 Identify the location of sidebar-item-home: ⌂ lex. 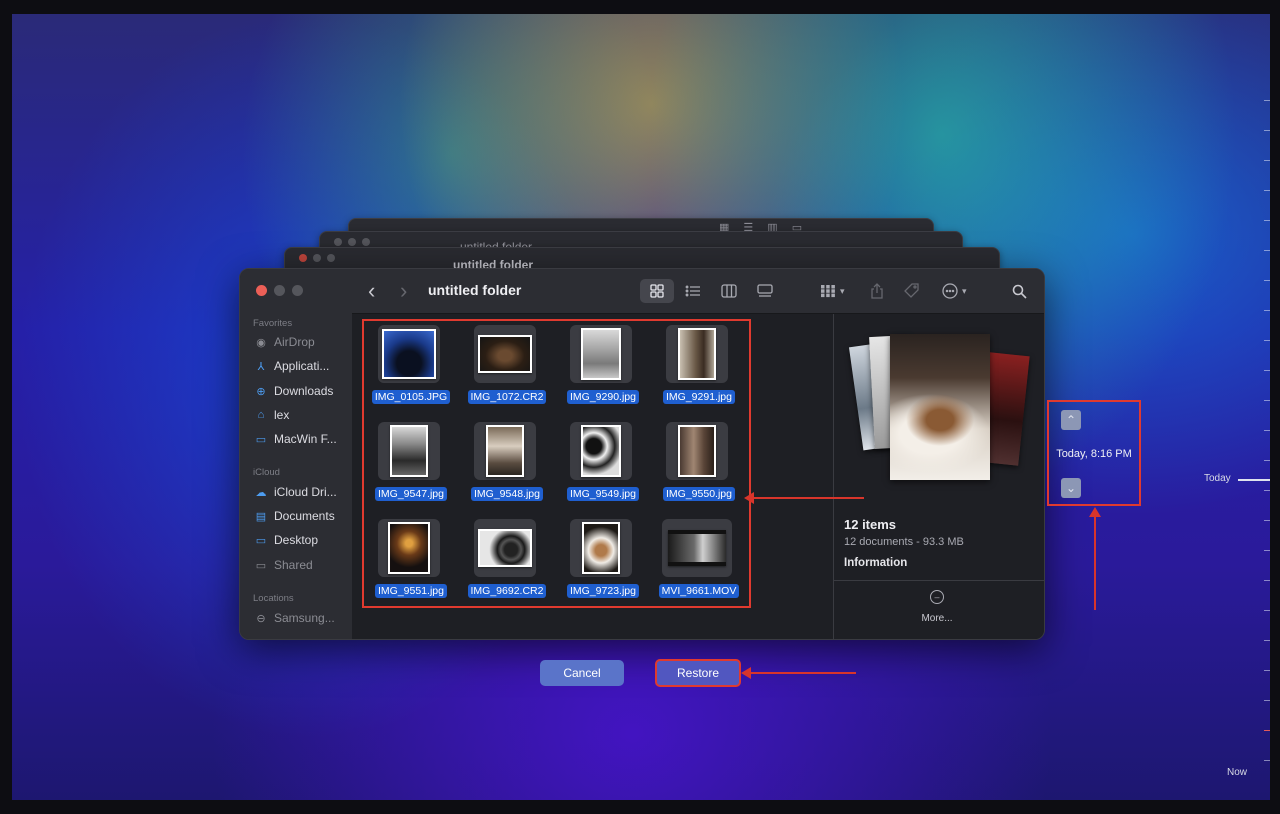
(272, 415).